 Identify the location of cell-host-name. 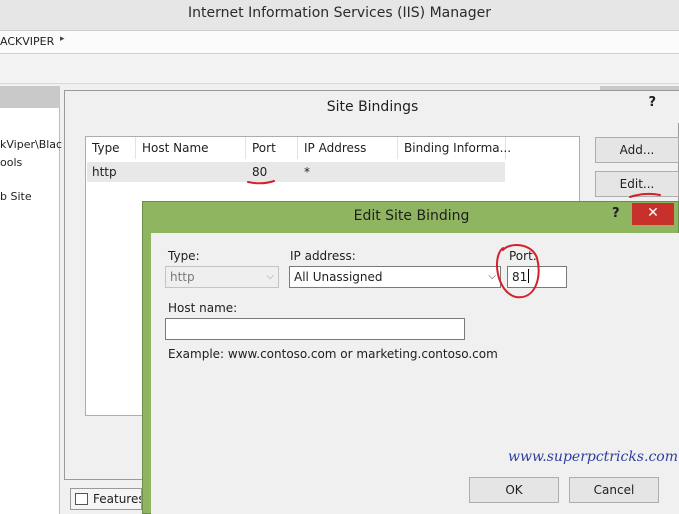
(139, 172).